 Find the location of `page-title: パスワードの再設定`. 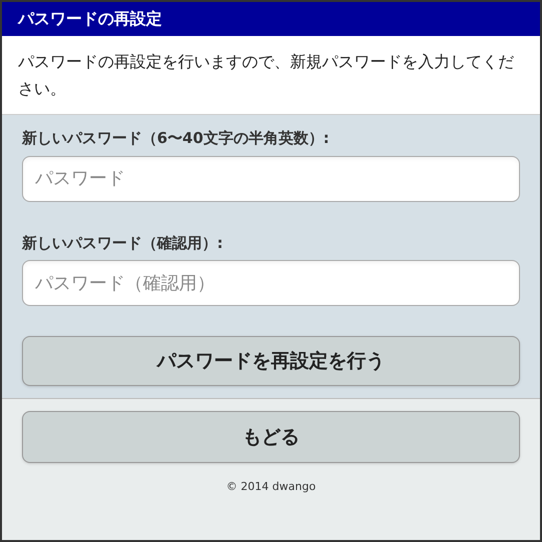

page-title: パスワードの再設定 is located at coordinates (90, 19).